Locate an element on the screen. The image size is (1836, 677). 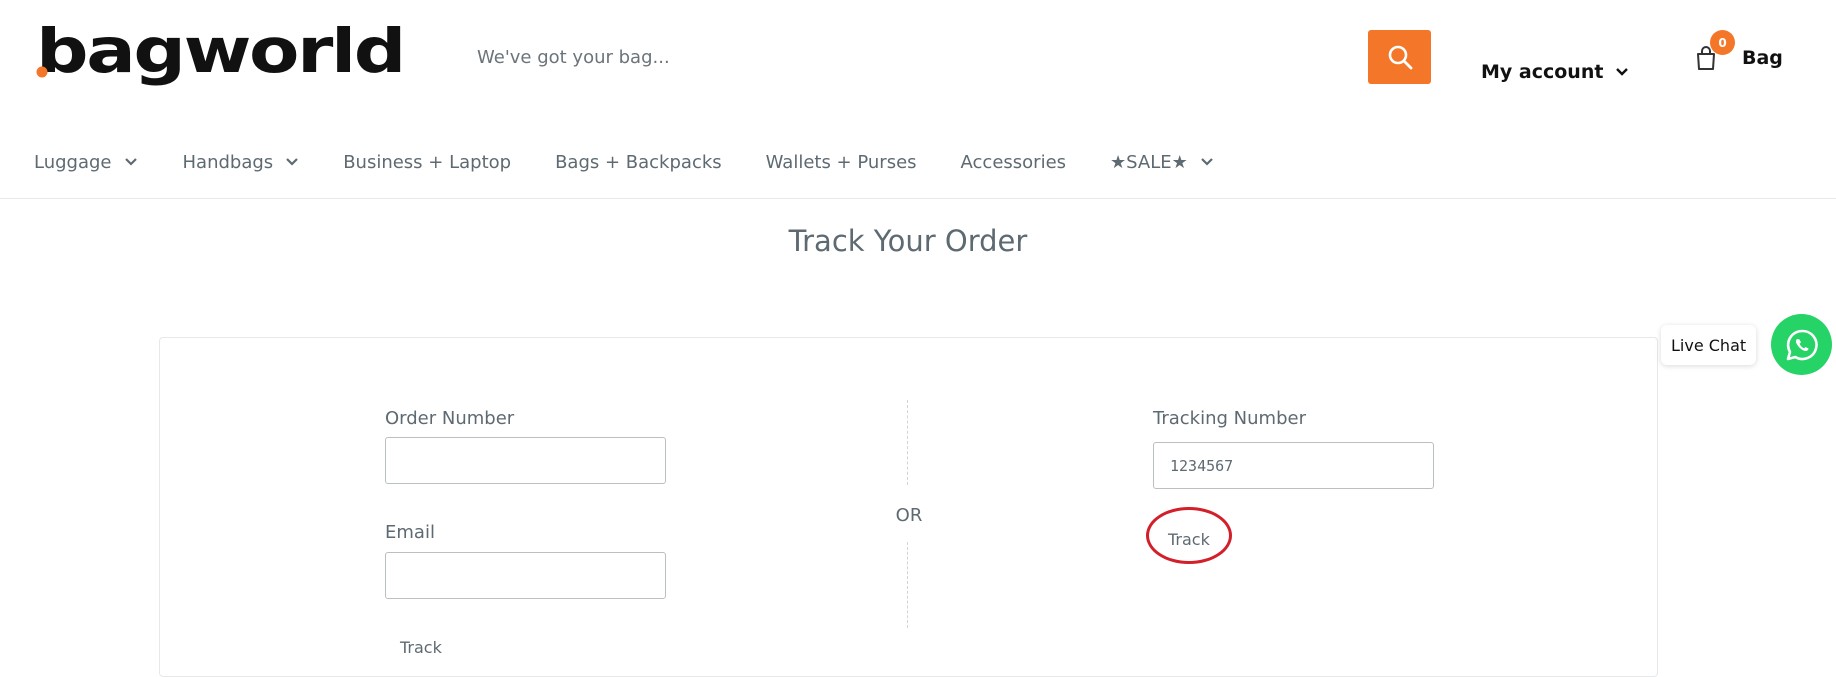
search-bar is located at coordinates (912, 57).